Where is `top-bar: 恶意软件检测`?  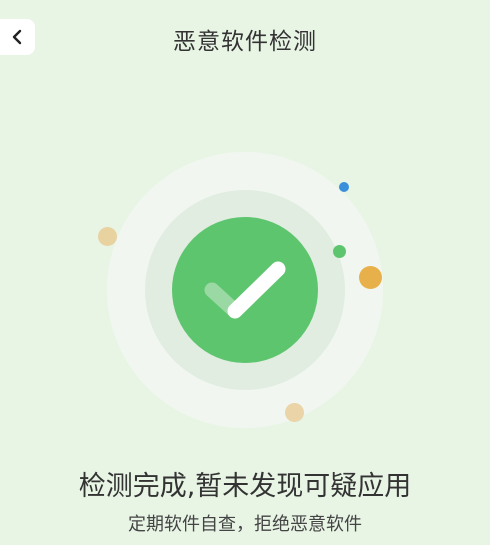 top-bar: 恶意软件检测 is located at coordinates (245, 38).